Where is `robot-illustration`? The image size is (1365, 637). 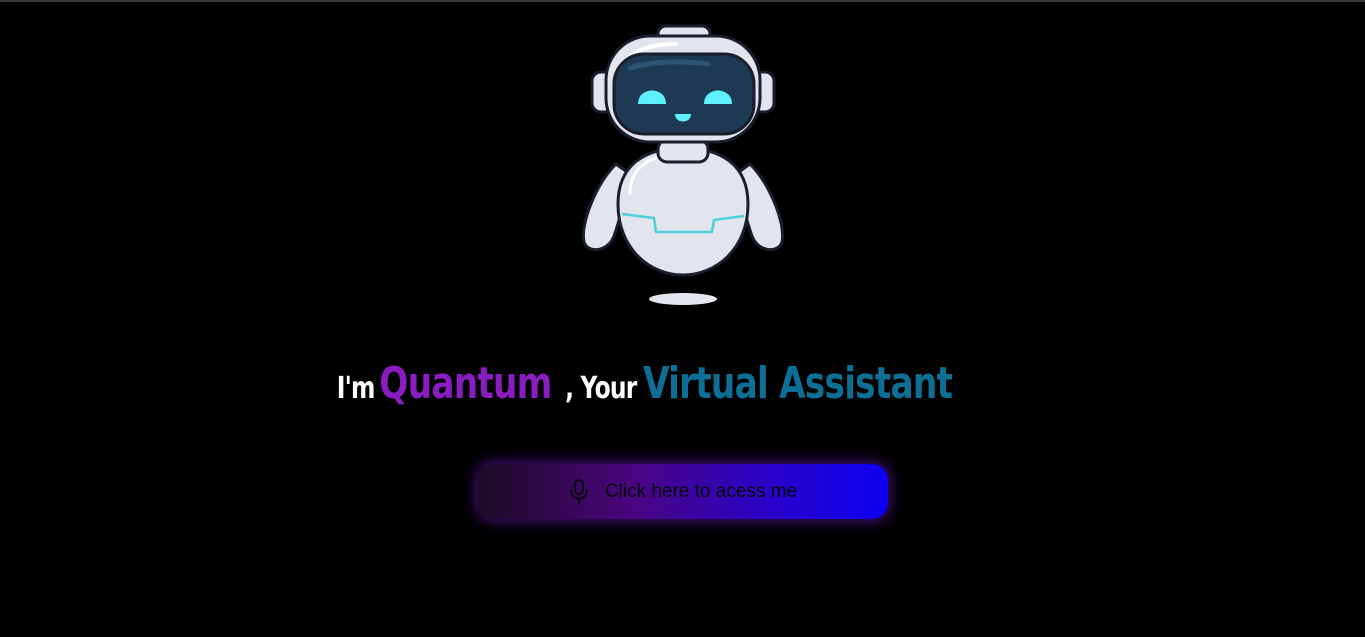 robot-illustration is located at coordinates (683, 164).